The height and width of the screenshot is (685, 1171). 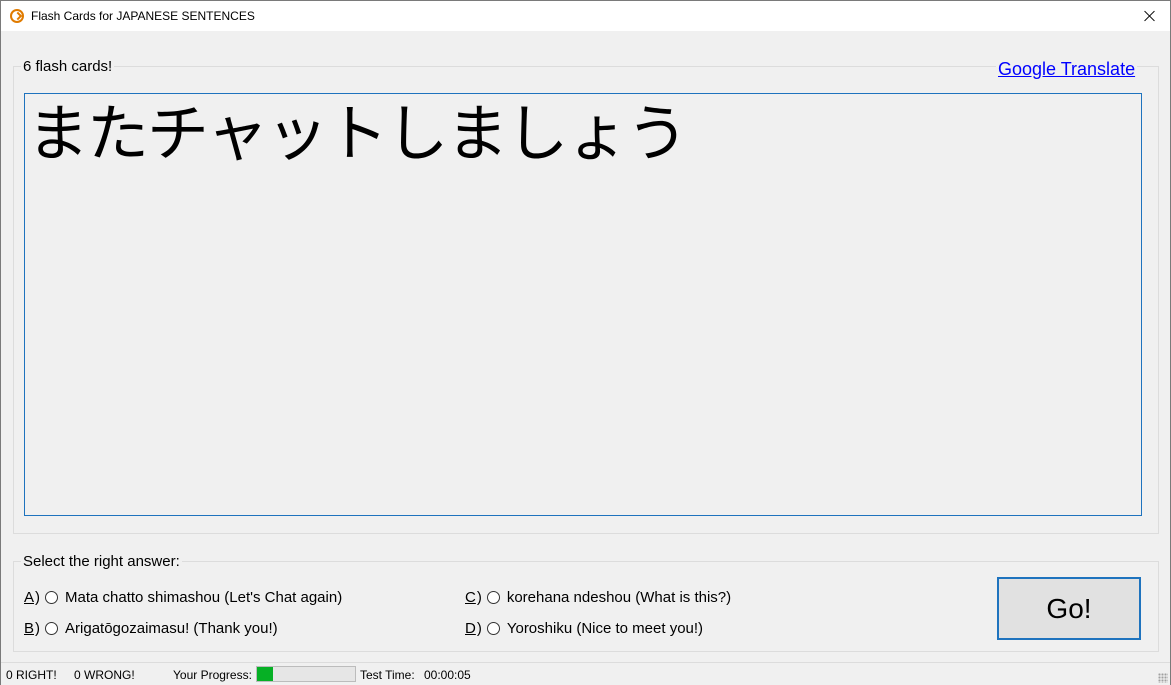 What do you see at coordinates (29, 597) in the screenshot?
I see `option-letter: A` at bounding box center [29, 597].